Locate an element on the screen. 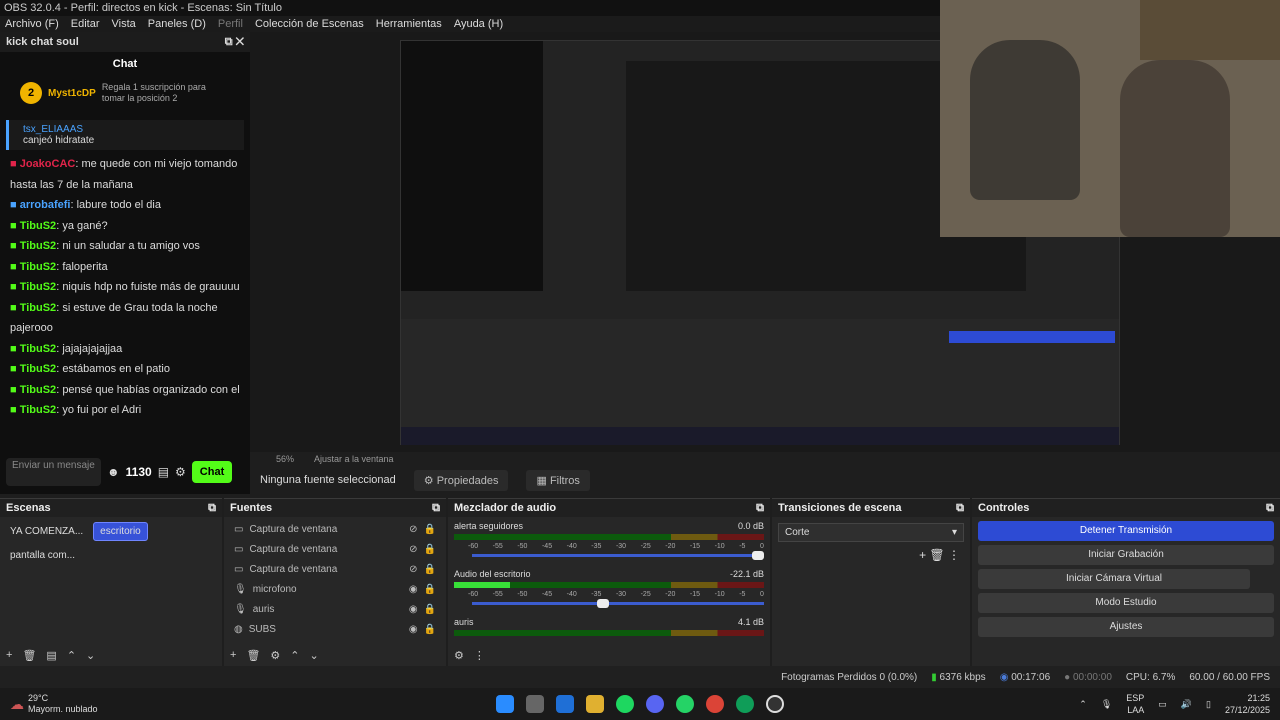 This screenshot has width=1280, height=720. chat-send-button: Chat is located at coordinates (212, 472).